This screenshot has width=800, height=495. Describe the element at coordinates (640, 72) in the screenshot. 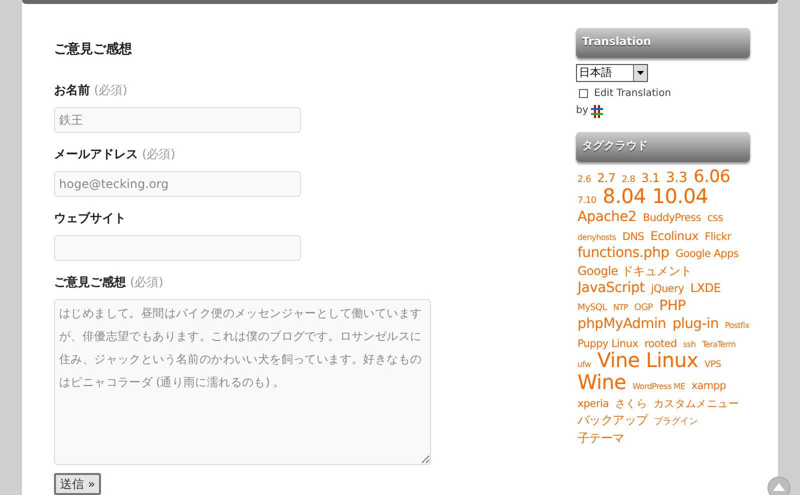

I see `dropdown-arrow-icon` at that location.